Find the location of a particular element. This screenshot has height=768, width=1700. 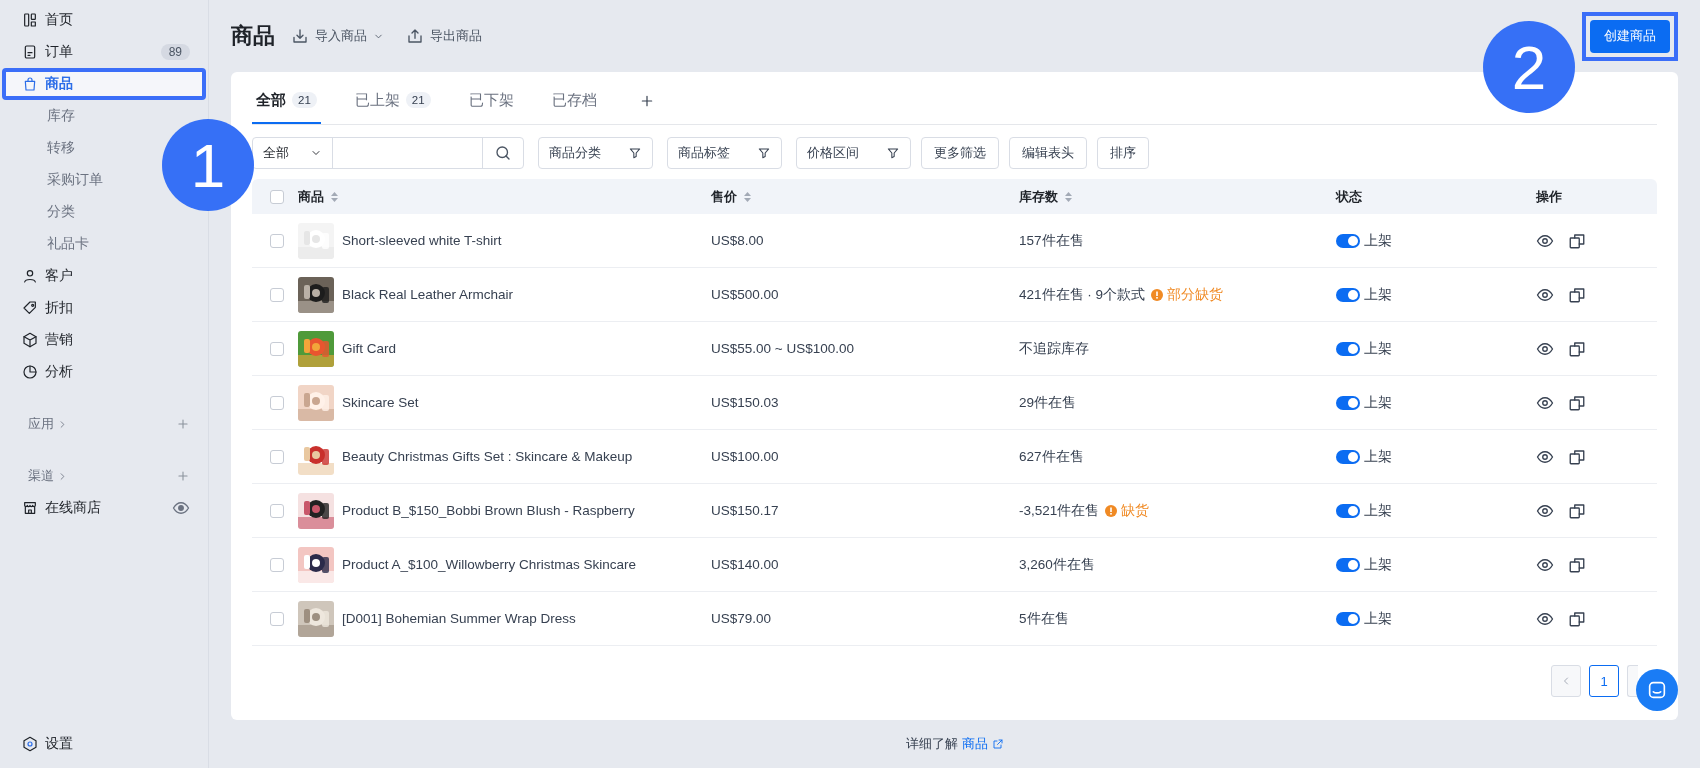

footer-text: 详细了解 is located at coordinates (931, 744).